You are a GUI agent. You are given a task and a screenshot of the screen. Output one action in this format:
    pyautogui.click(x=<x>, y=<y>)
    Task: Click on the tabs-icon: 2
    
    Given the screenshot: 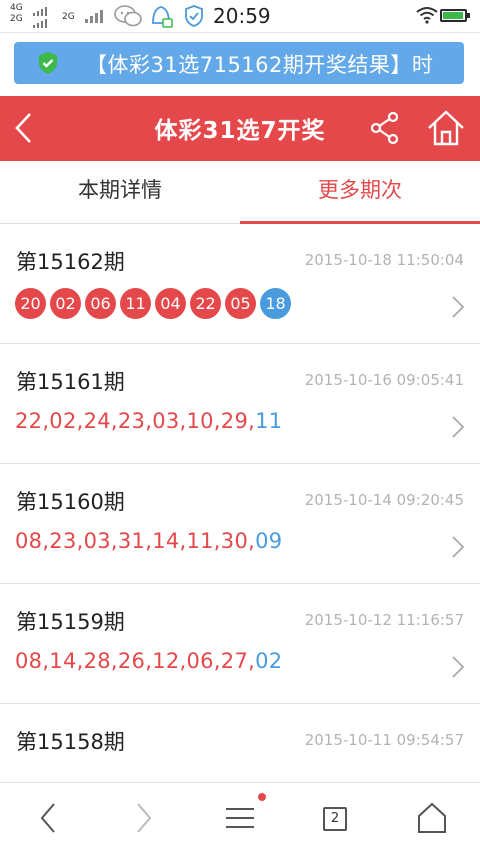 What is the action you would take?
    pyautogui.click(x=335, y=819)
    